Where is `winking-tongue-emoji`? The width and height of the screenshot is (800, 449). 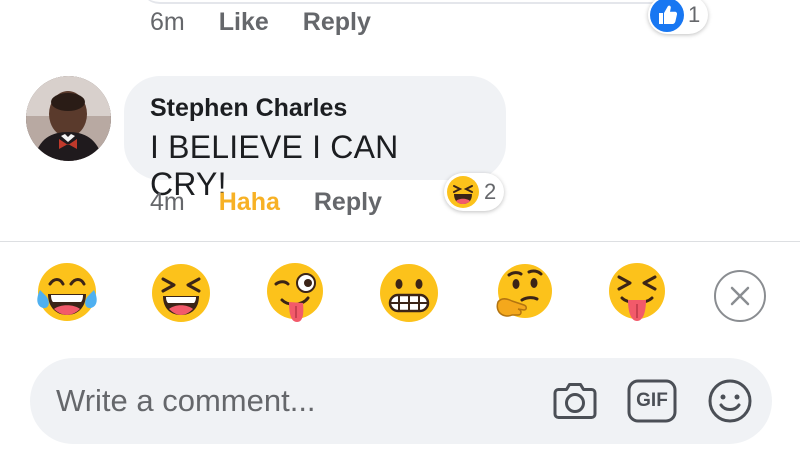
winking-tongue-emoji is located at coordinates (295, 293).